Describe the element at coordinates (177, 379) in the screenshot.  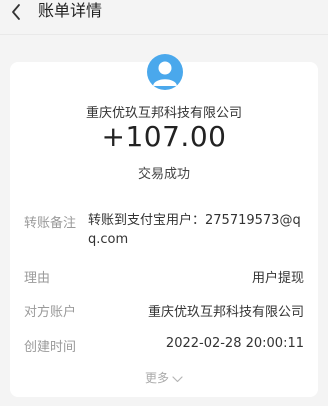
I see `chevron-down-icon` at that location.